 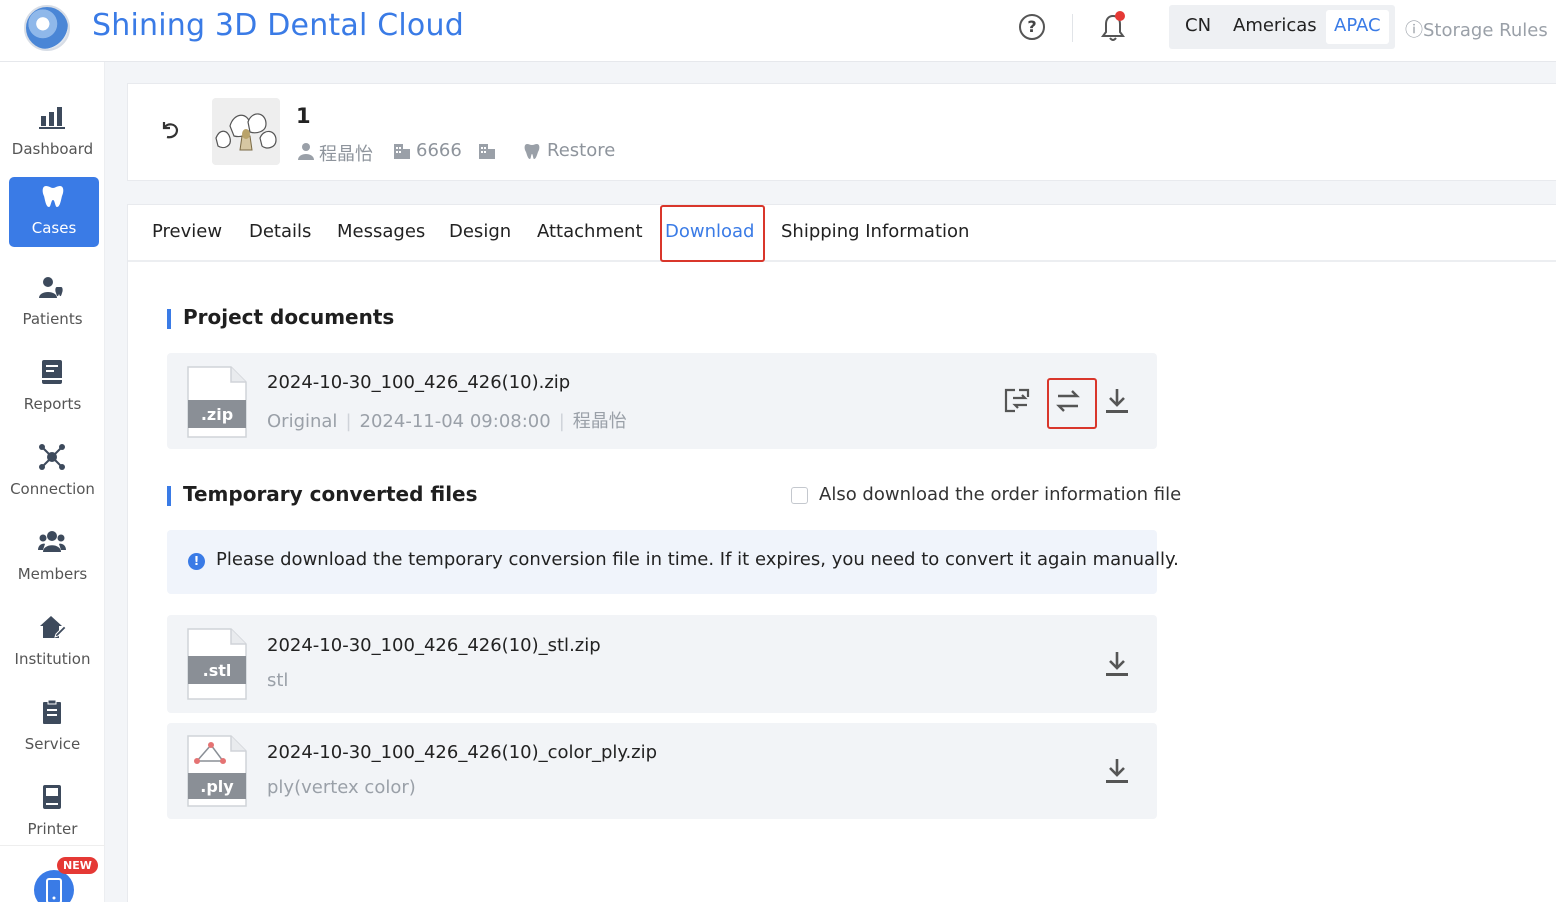 I want to click on storage-rules-label: Storage Rules, so click(x=1485, y=30).